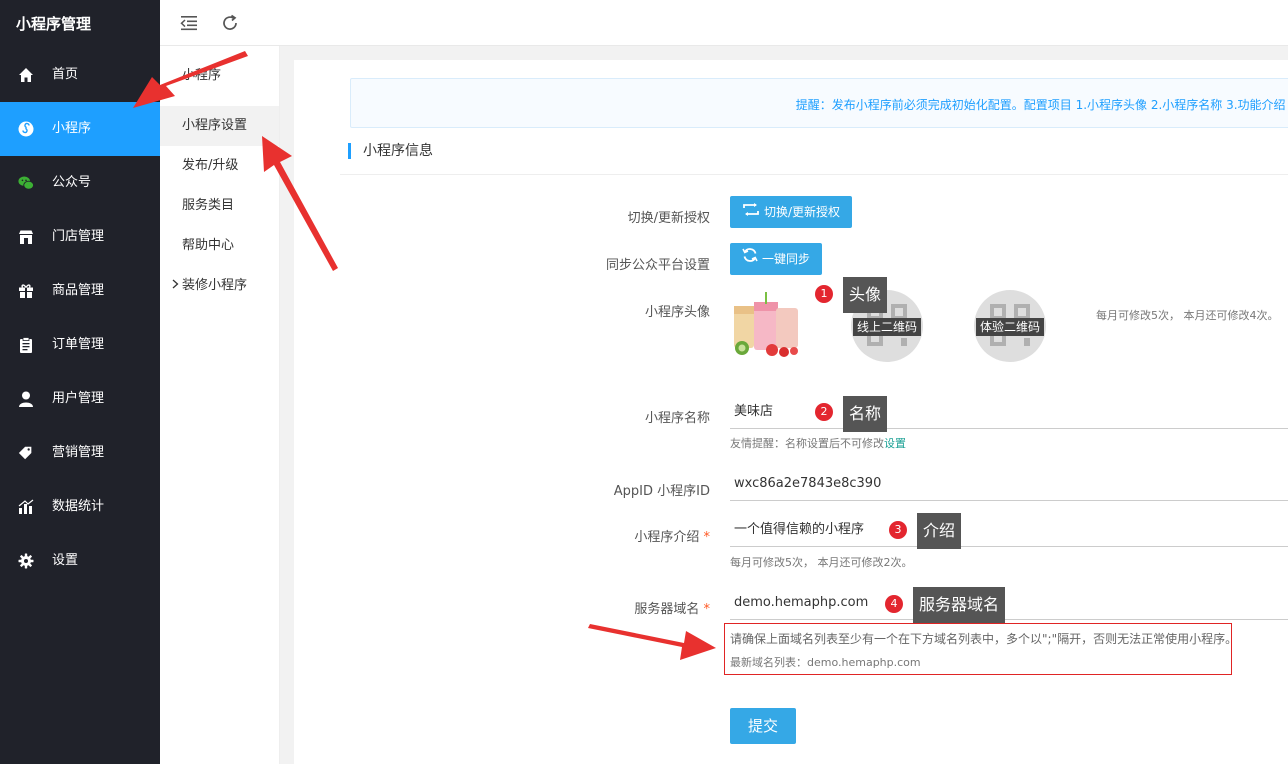 The height and width of the screenshot is (764, 1288). Describe the element at coordinates (390, 151) in the screenshot. I see `section-title: 小程序信息` at that location.